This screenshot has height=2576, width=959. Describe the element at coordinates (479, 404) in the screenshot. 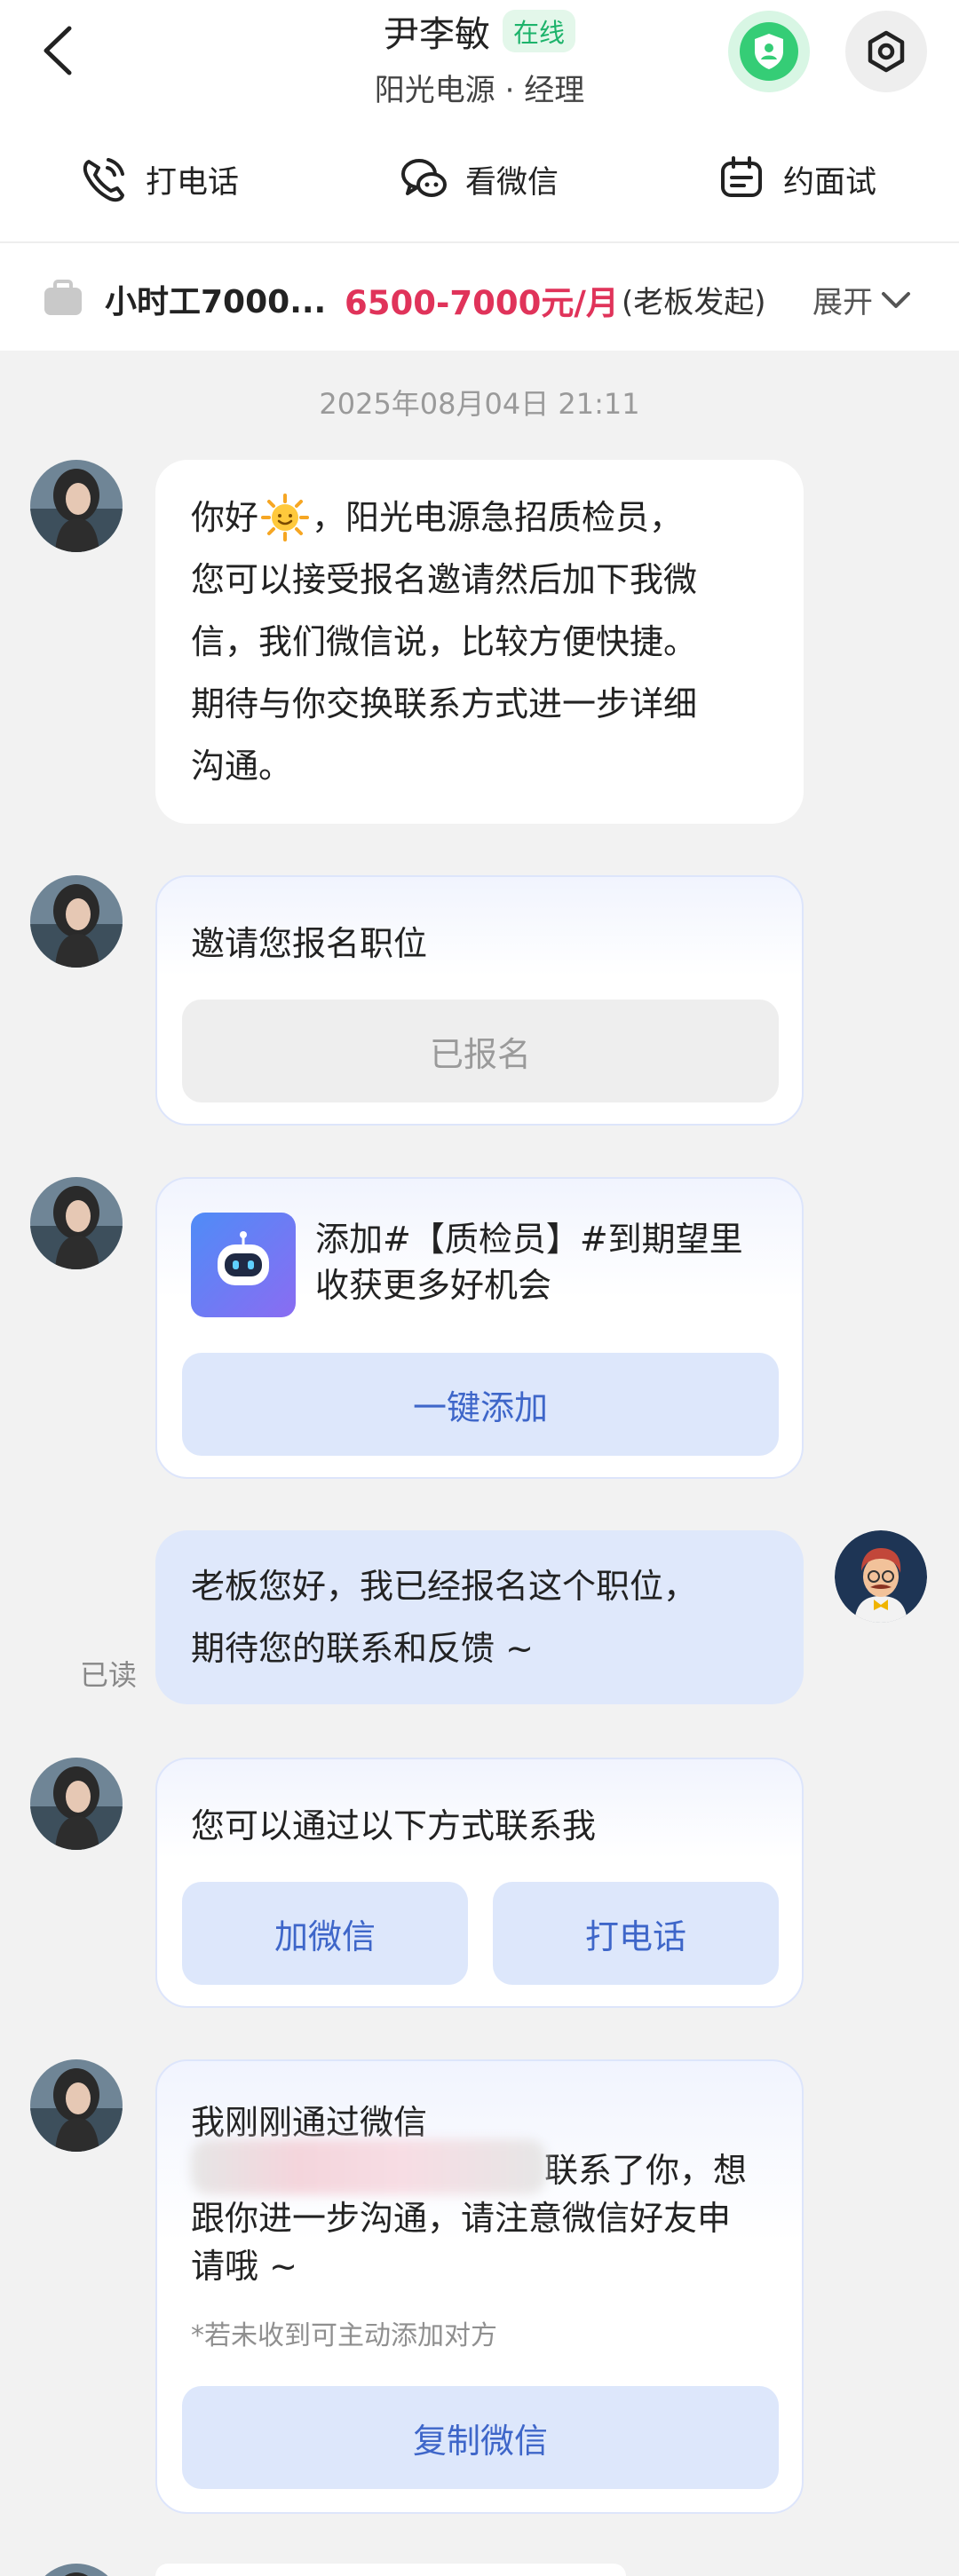

I see `message-timestamp: 2025年08月04日 21:11` at that location.